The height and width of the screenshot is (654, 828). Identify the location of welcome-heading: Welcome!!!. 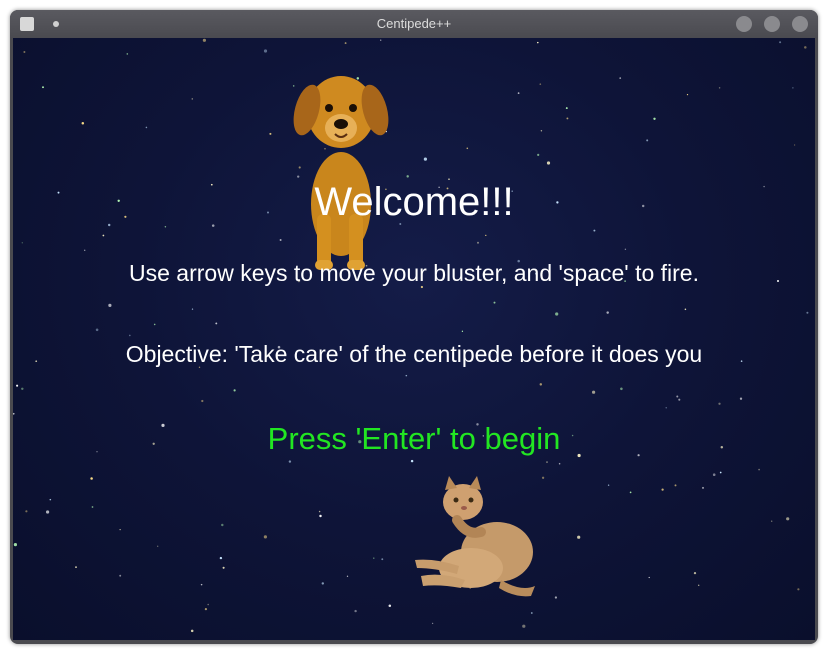
(414, 202).